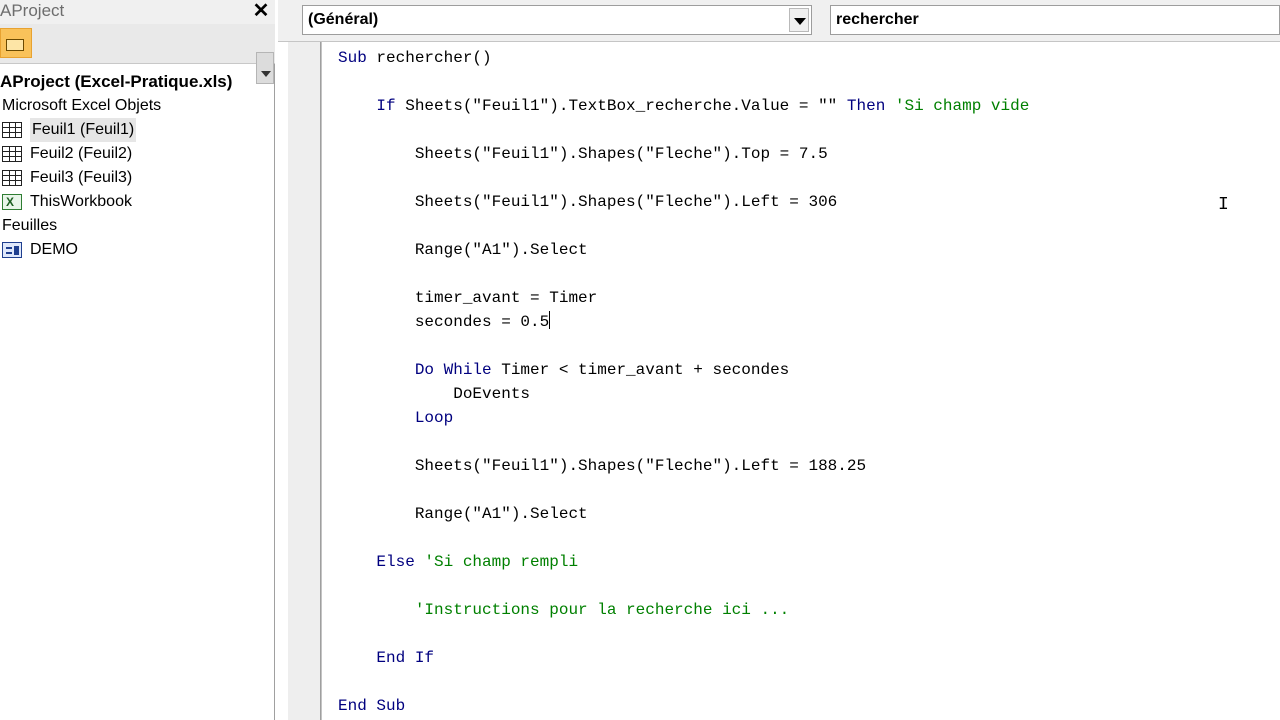 The image size is (1280, 720). Describe the element at coordinates (957, 106) in the screenshot. I see `code-comment: 'Si champ vide` at that location.